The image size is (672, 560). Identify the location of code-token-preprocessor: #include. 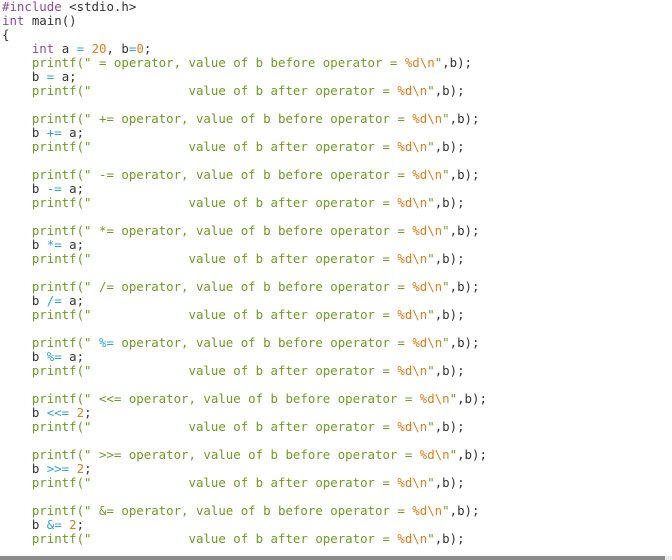
(32, 7).